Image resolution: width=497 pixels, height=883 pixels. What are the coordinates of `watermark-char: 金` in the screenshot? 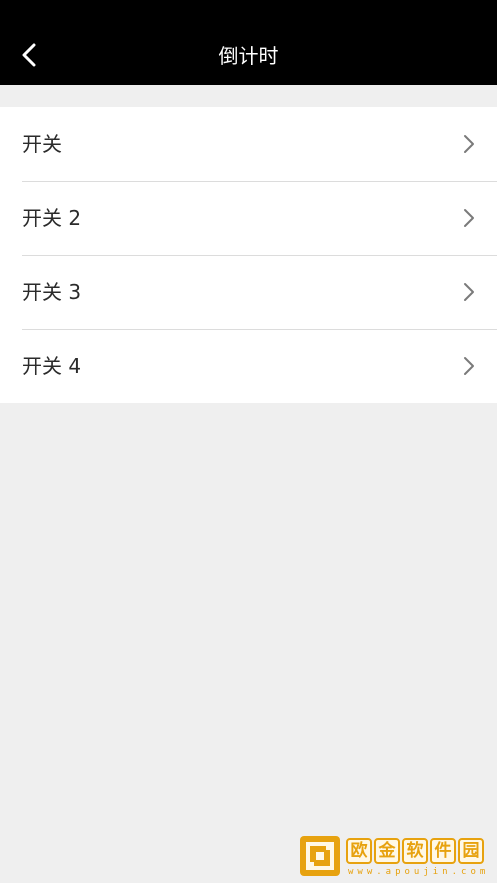 It's located at (387, 851).